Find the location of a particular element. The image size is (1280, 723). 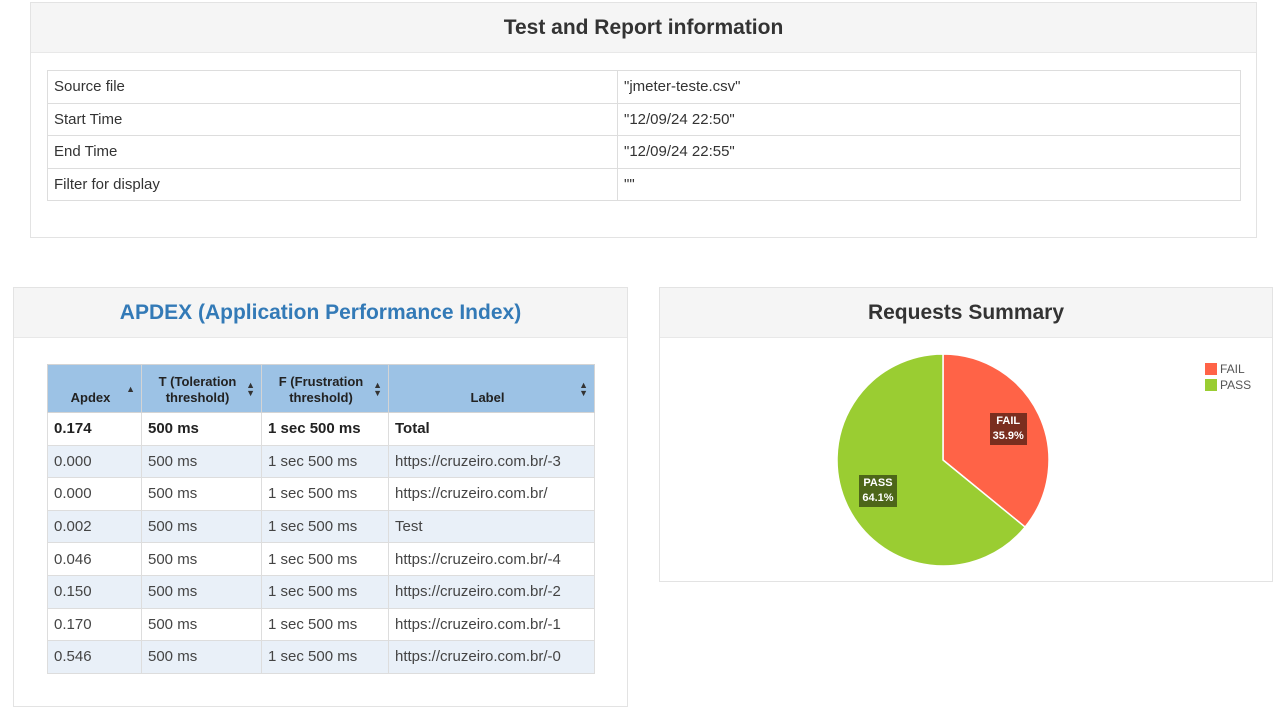

cell-label: https://cruzeiro.com.br/-4 is located at coordinates (491, 559).